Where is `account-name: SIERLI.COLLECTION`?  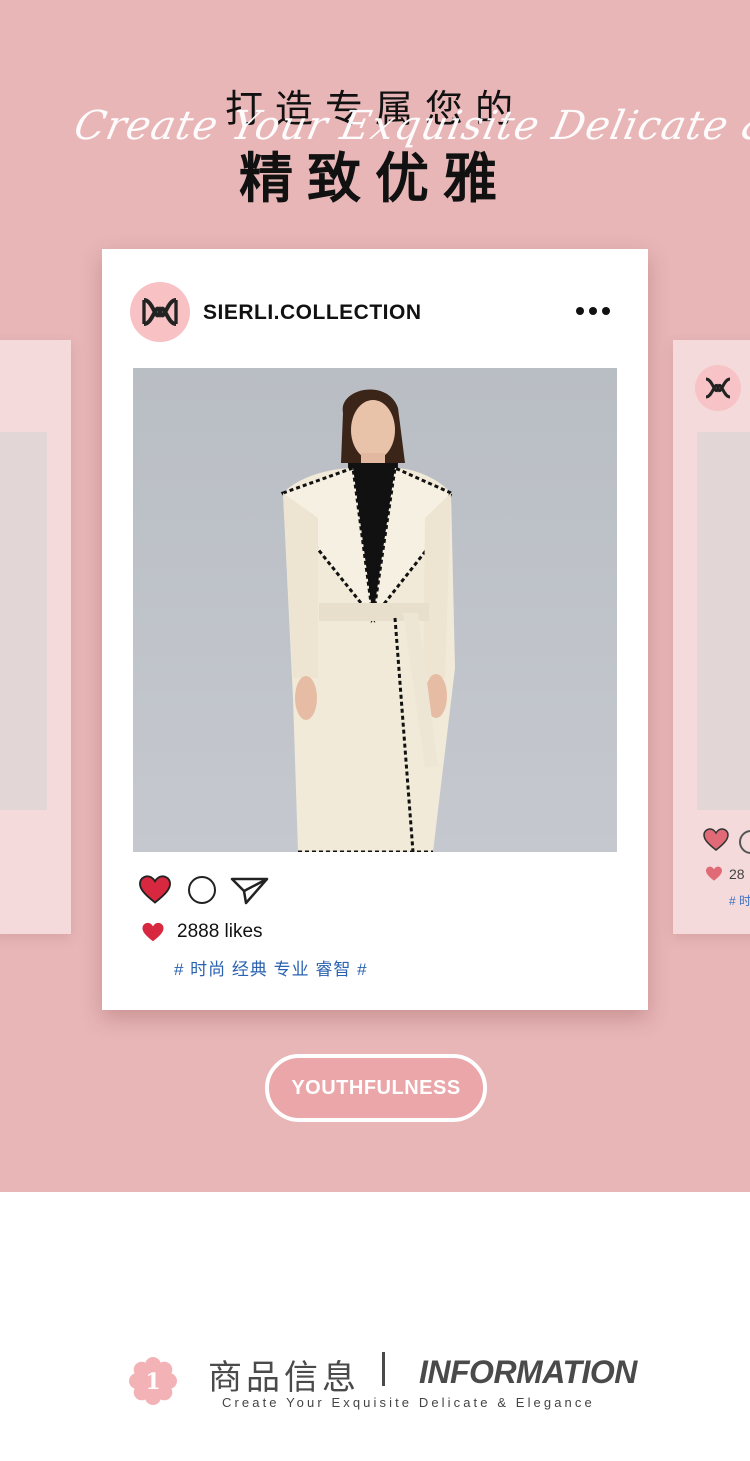
account-name: SIERLI.COLLECTION is located at coordinates (312, 313).